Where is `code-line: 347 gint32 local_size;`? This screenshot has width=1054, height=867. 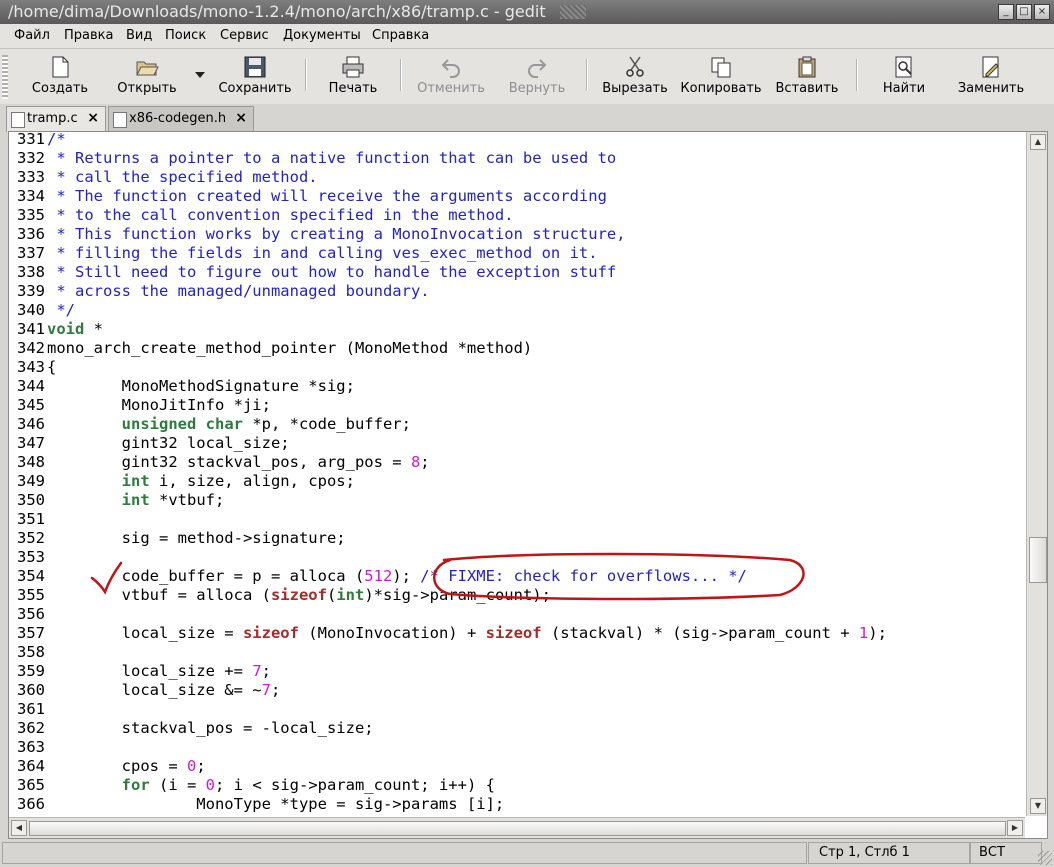
code-line: 347 gint32 local_size; is located at coordinates (517, 443).